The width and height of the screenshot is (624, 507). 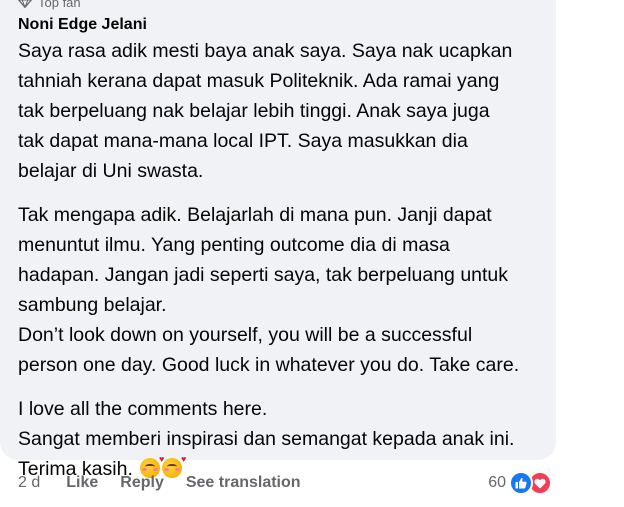 I want to click on top-fan-badge: Top fan, so click(x=49, y=6).